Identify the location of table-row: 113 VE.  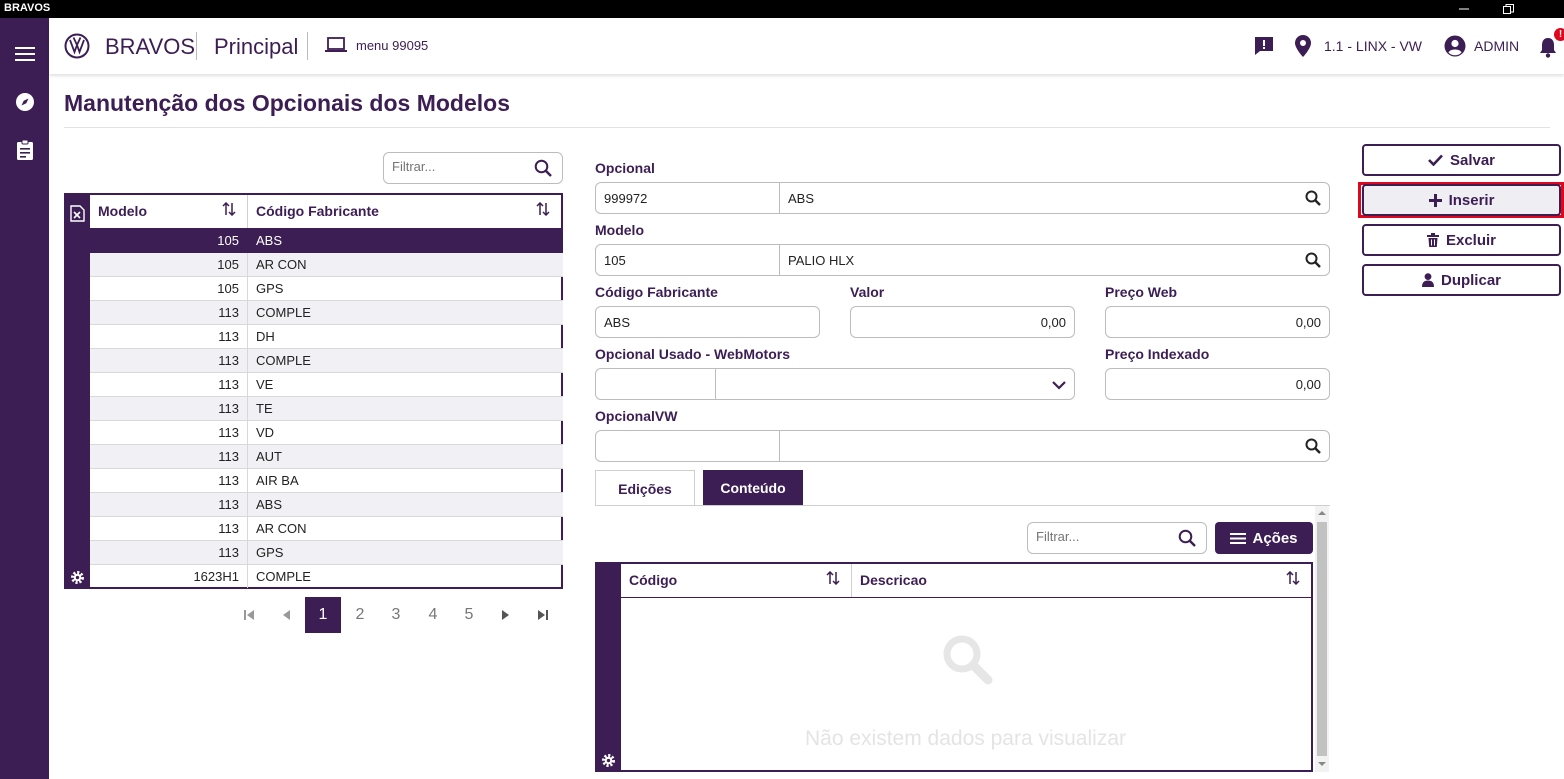
(326, 385).